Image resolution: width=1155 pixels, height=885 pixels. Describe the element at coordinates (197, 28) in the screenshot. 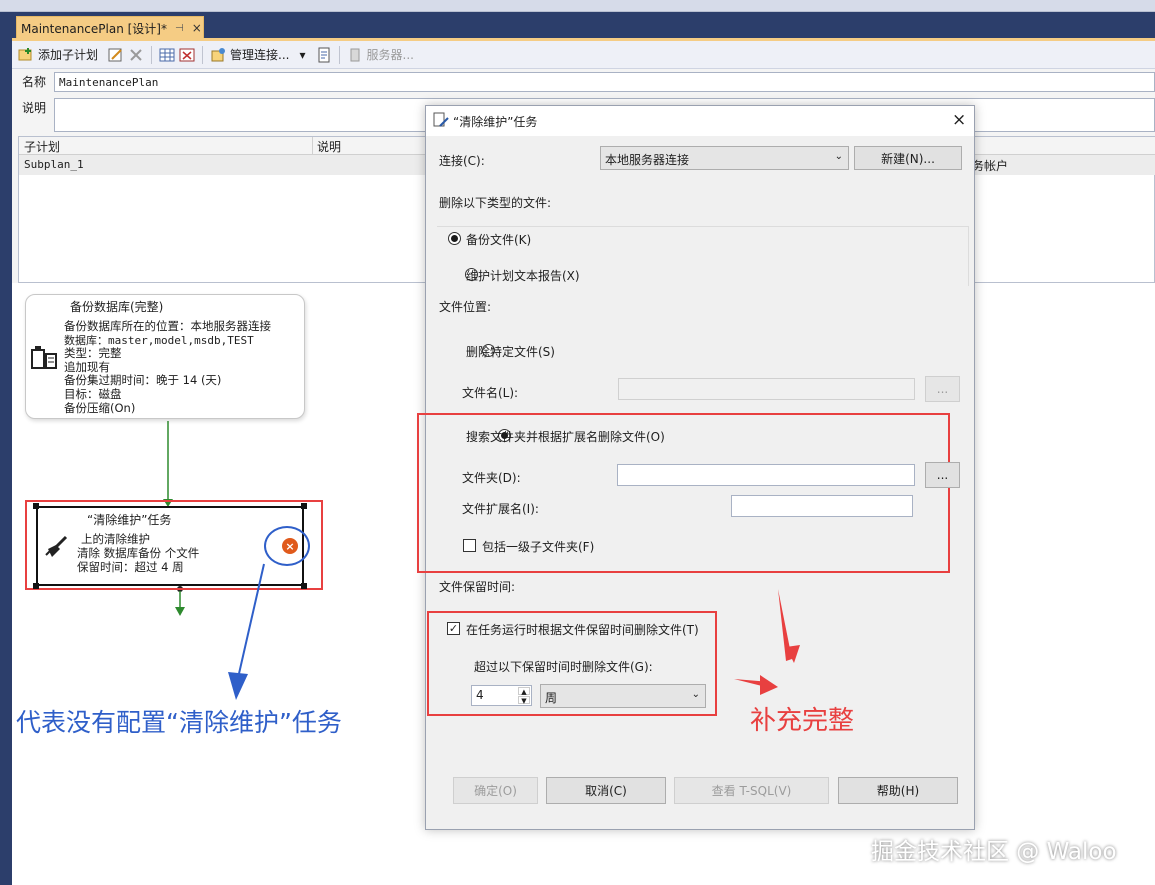

I see `close-icon: ×` at that location.